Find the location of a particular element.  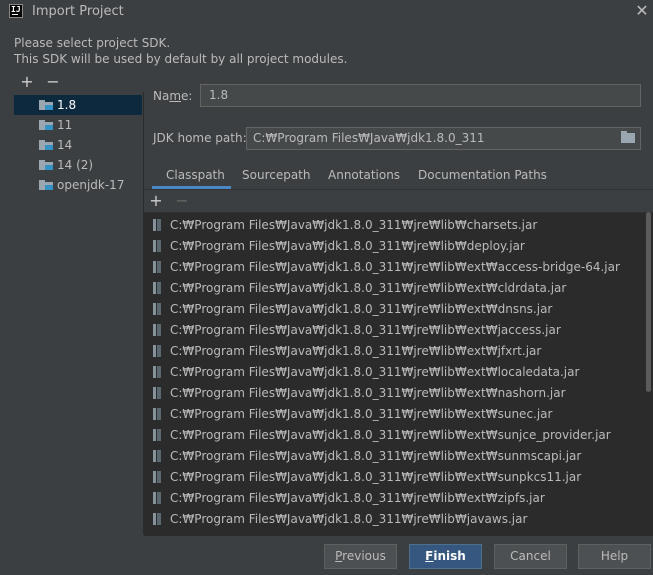

remove-sdk-button: − is located at coordinates (53, 82).